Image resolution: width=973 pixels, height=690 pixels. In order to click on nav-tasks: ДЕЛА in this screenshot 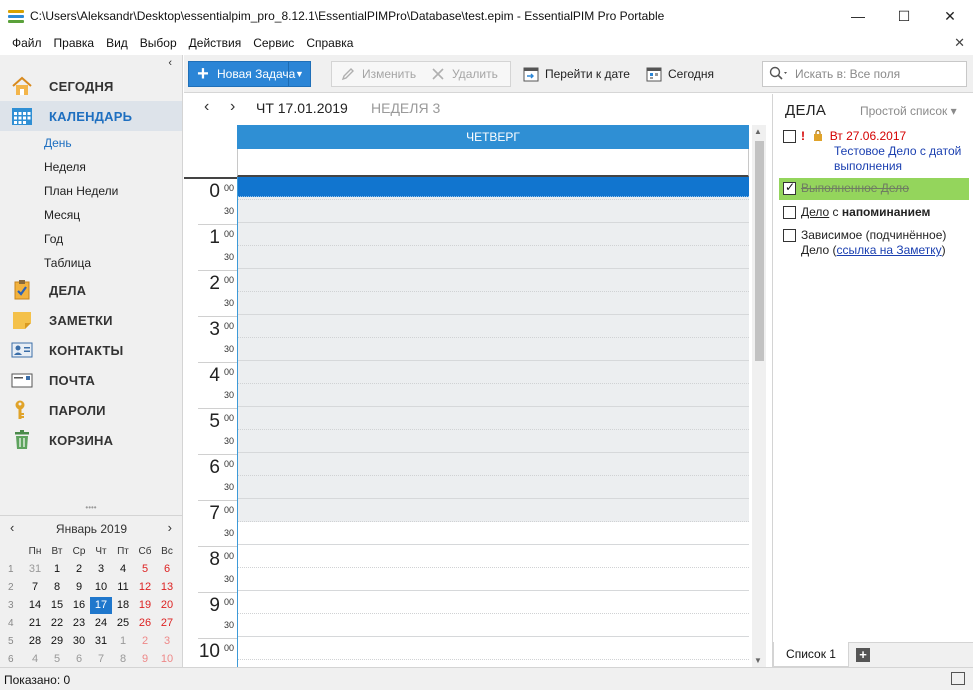, I will do `click(91, 290)`.